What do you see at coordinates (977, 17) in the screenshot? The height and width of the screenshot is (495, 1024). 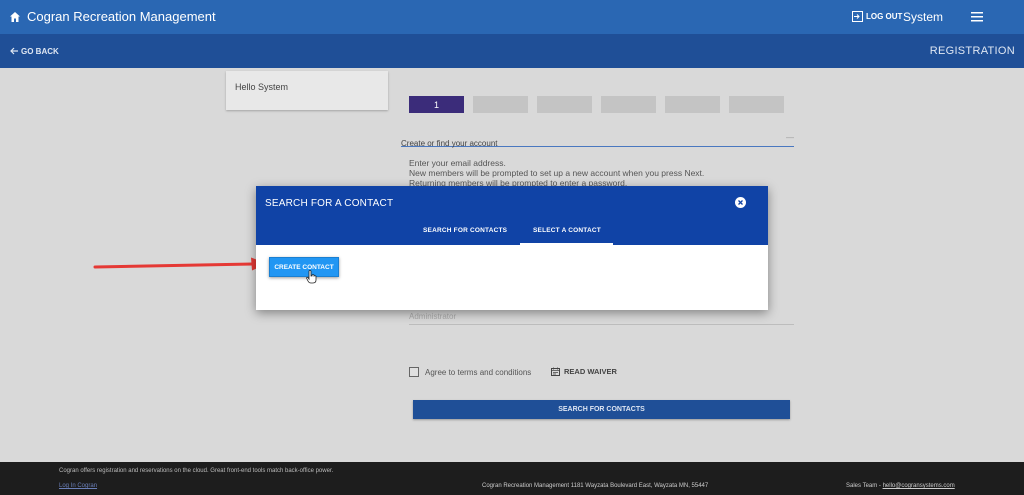 I see `hamburger-menu-icon` at bounding box center [977, 17].